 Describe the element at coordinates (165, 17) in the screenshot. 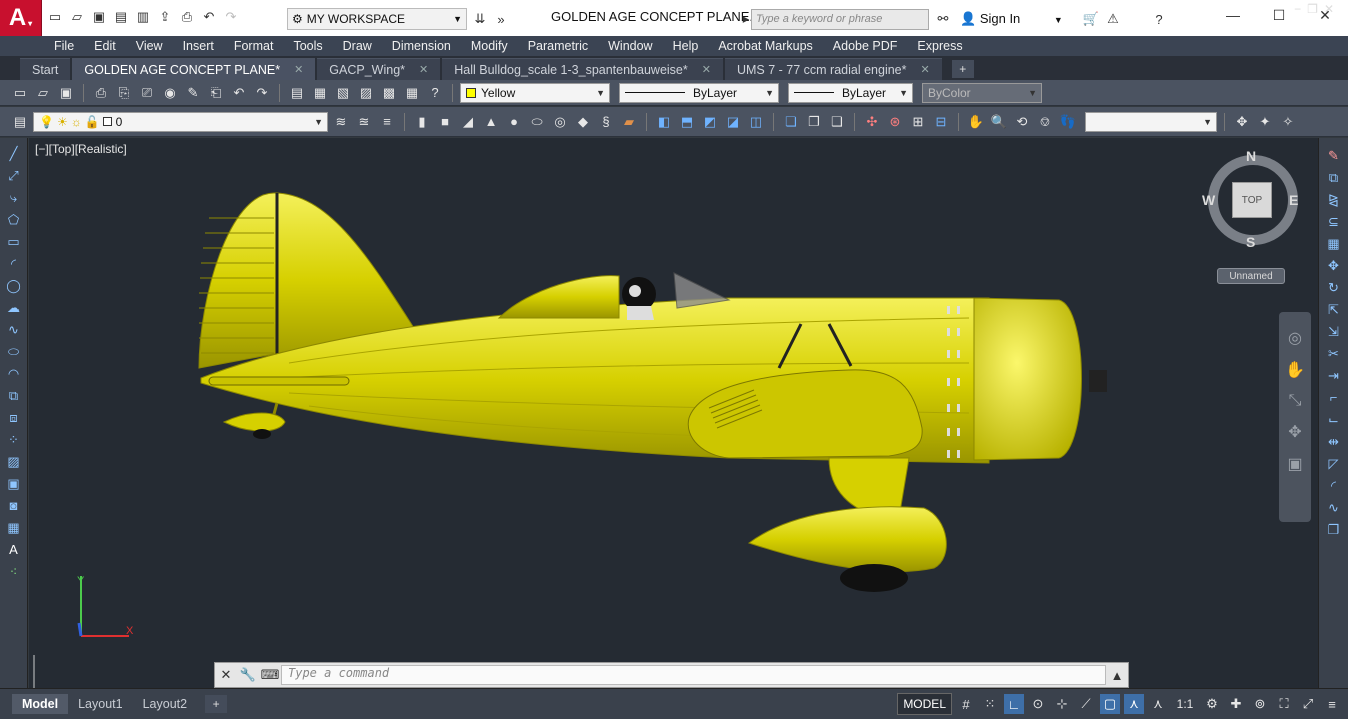

I see `share-icon: ⇪` at that location.